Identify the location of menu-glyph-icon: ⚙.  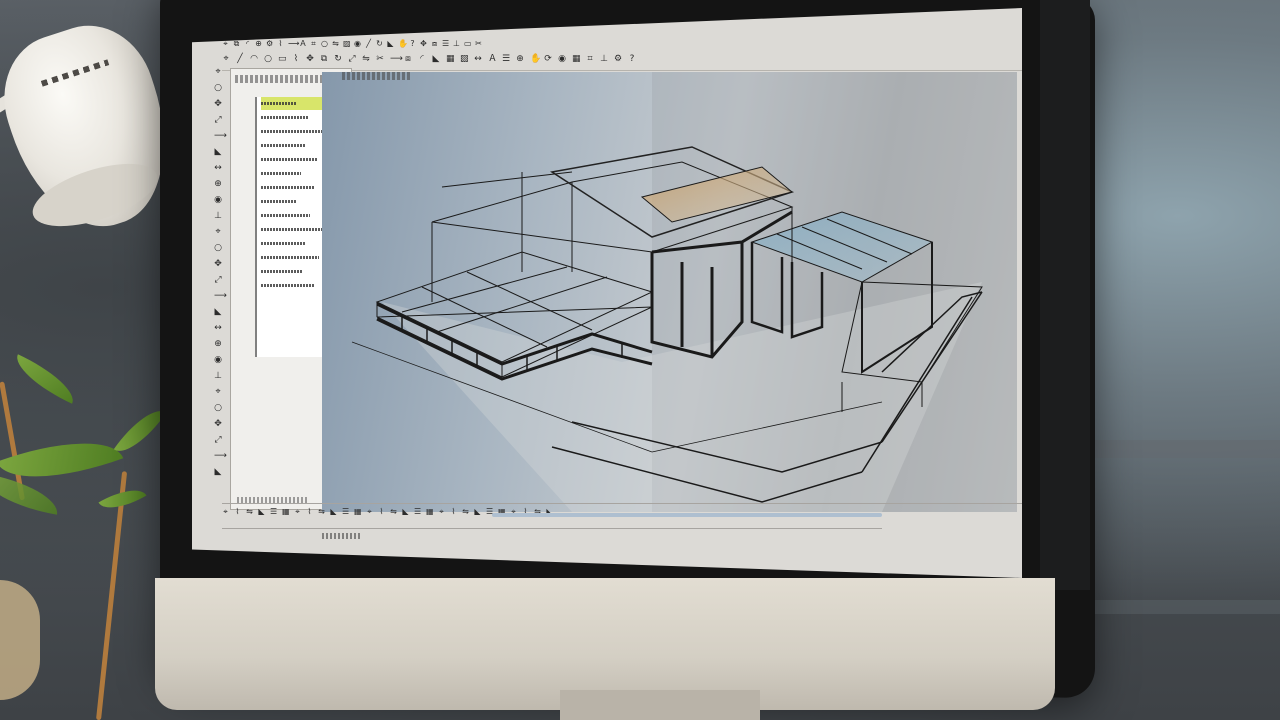
(269, 44).